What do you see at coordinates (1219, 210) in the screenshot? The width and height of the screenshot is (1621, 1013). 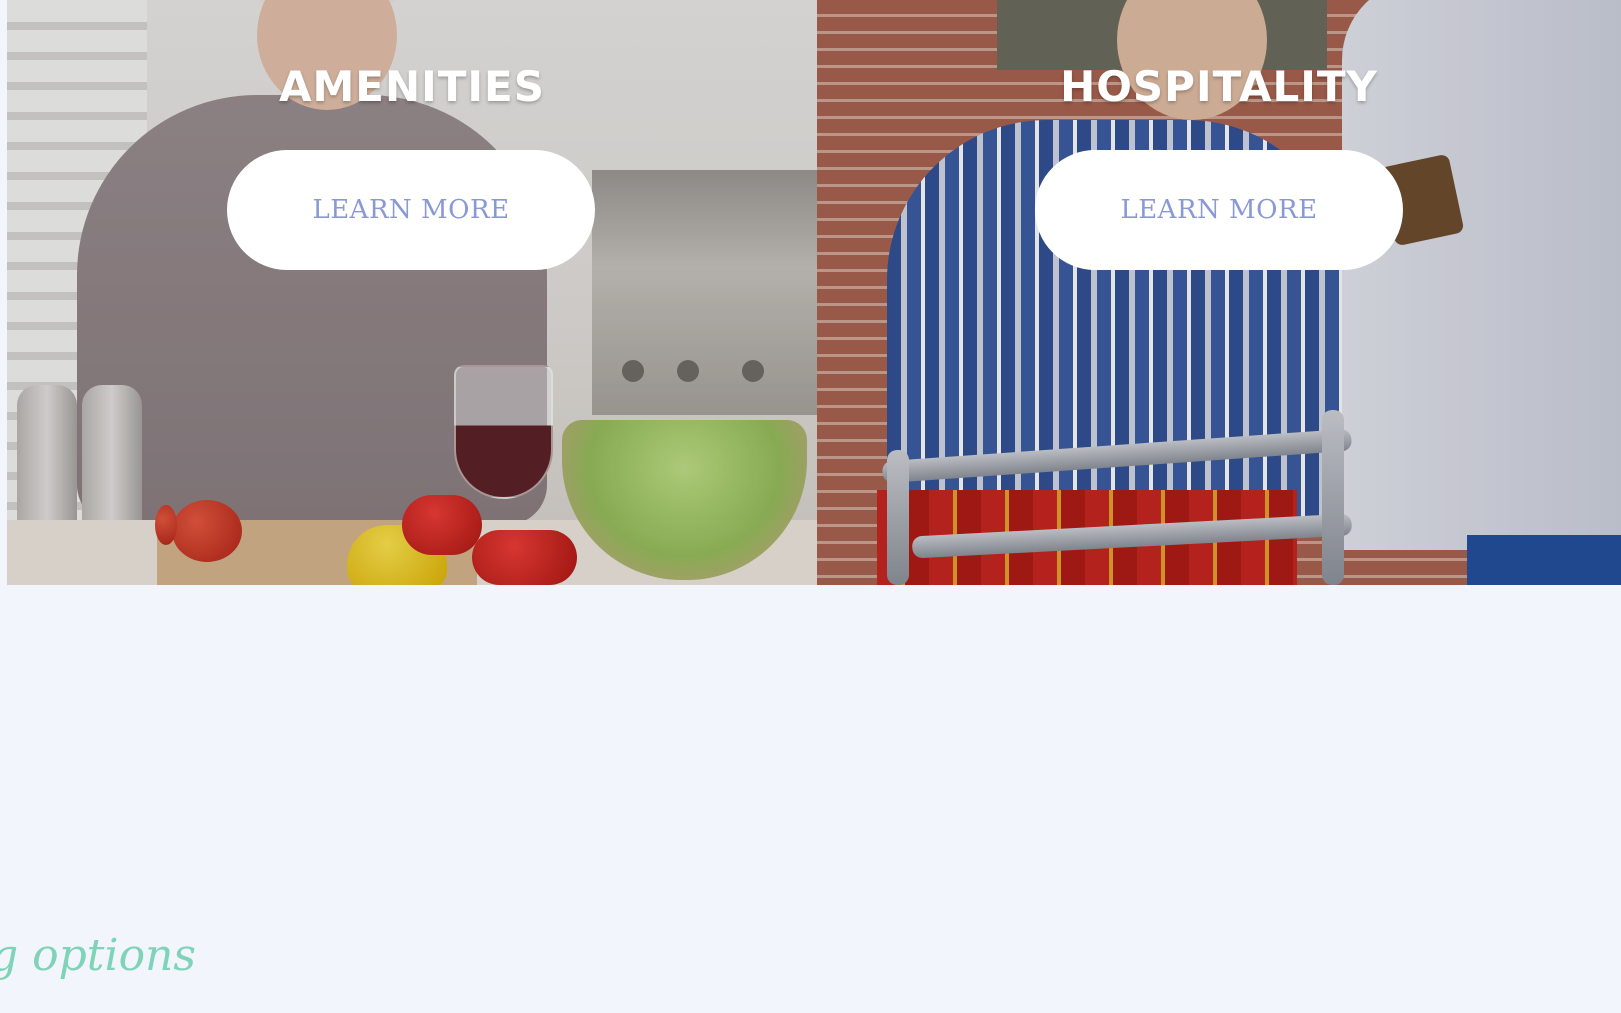 I see `hospitality-learn-more-button: LEARN MORE` at bounding box center [1219, 210].